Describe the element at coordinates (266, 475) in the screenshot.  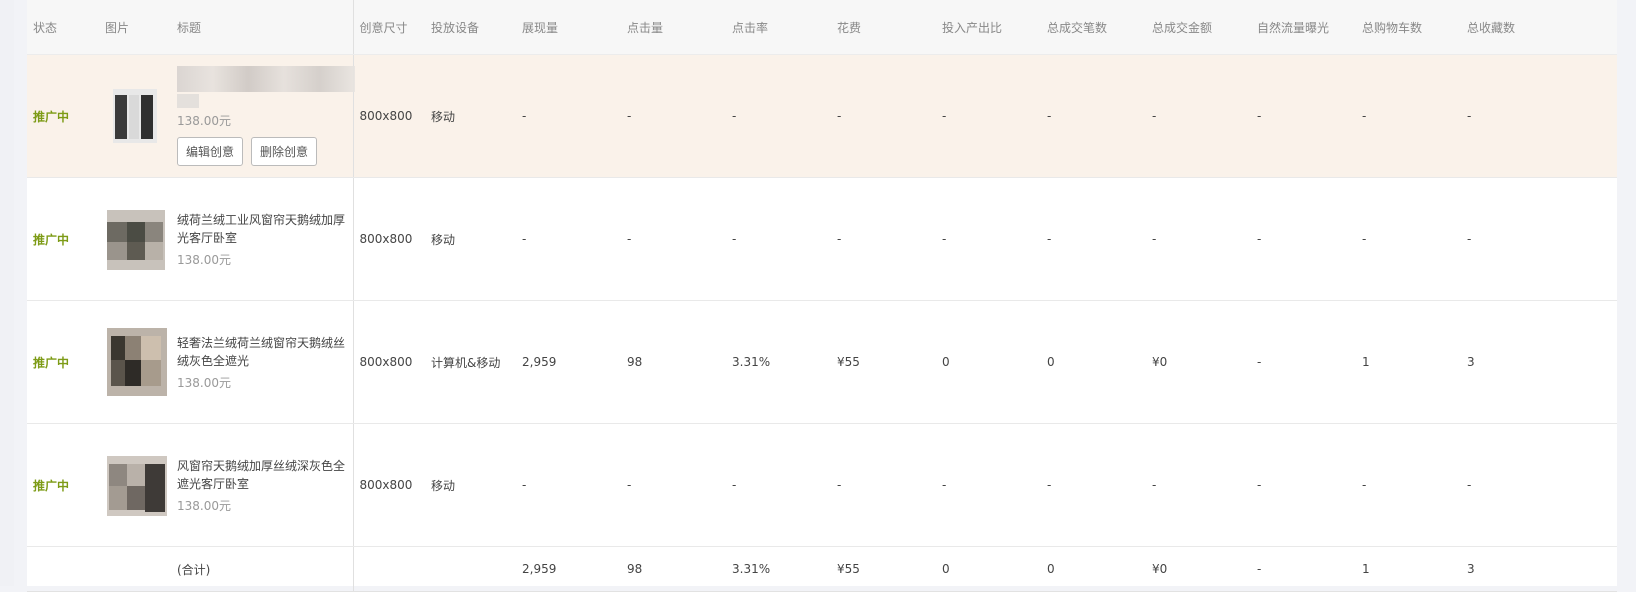
I see `product-title: 风窗帘天鹅绒加厚丝绒深灰色全遮光客厅卧室` at that location.